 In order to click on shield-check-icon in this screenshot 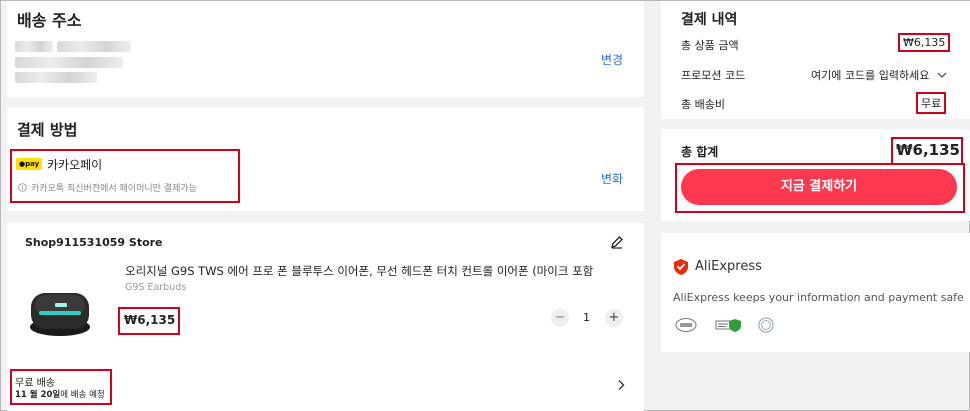, I will do `click(681, 267)`.